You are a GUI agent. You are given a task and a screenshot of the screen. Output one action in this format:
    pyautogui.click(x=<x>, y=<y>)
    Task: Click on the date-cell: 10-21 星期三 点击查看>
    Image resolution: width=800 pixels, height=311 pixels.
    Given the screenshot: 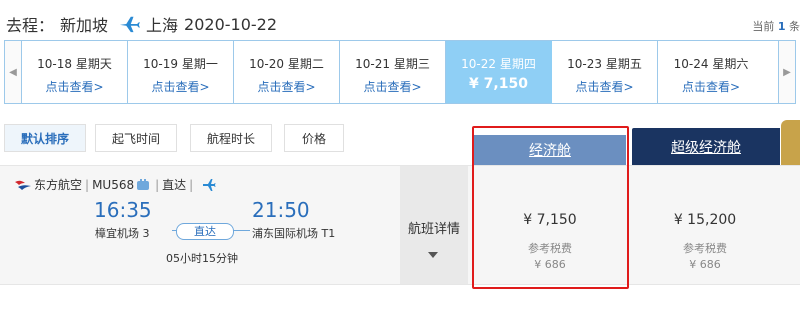 What is the action you would take?
    pyautogui.click(x=393, y=72)
    